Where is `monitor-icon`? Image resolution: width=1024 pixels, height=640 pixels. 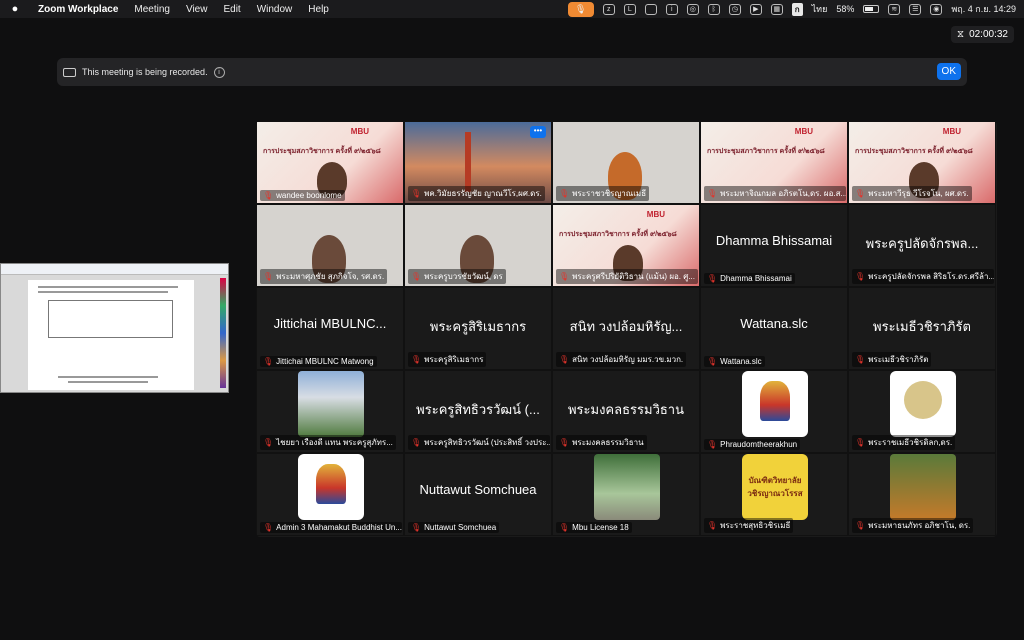 monitor-icon is located at coordinates (650, 9).